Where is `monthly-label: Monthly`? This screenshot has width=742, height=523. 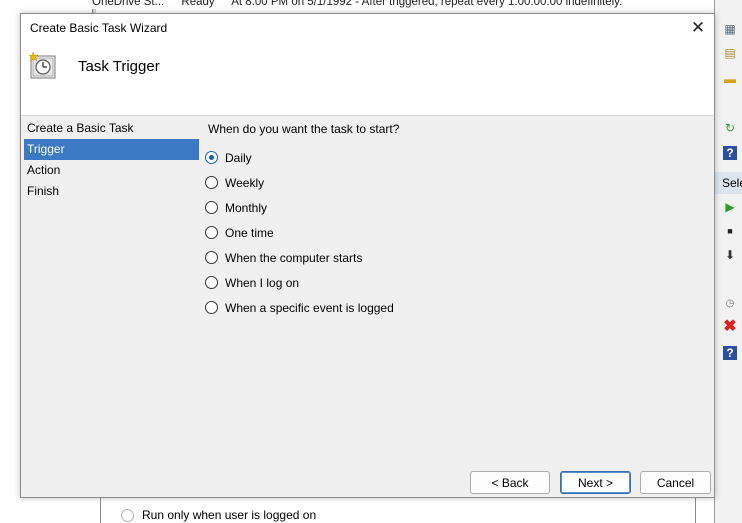 monthly-label: Monthly is located at coordinates (246, 208).